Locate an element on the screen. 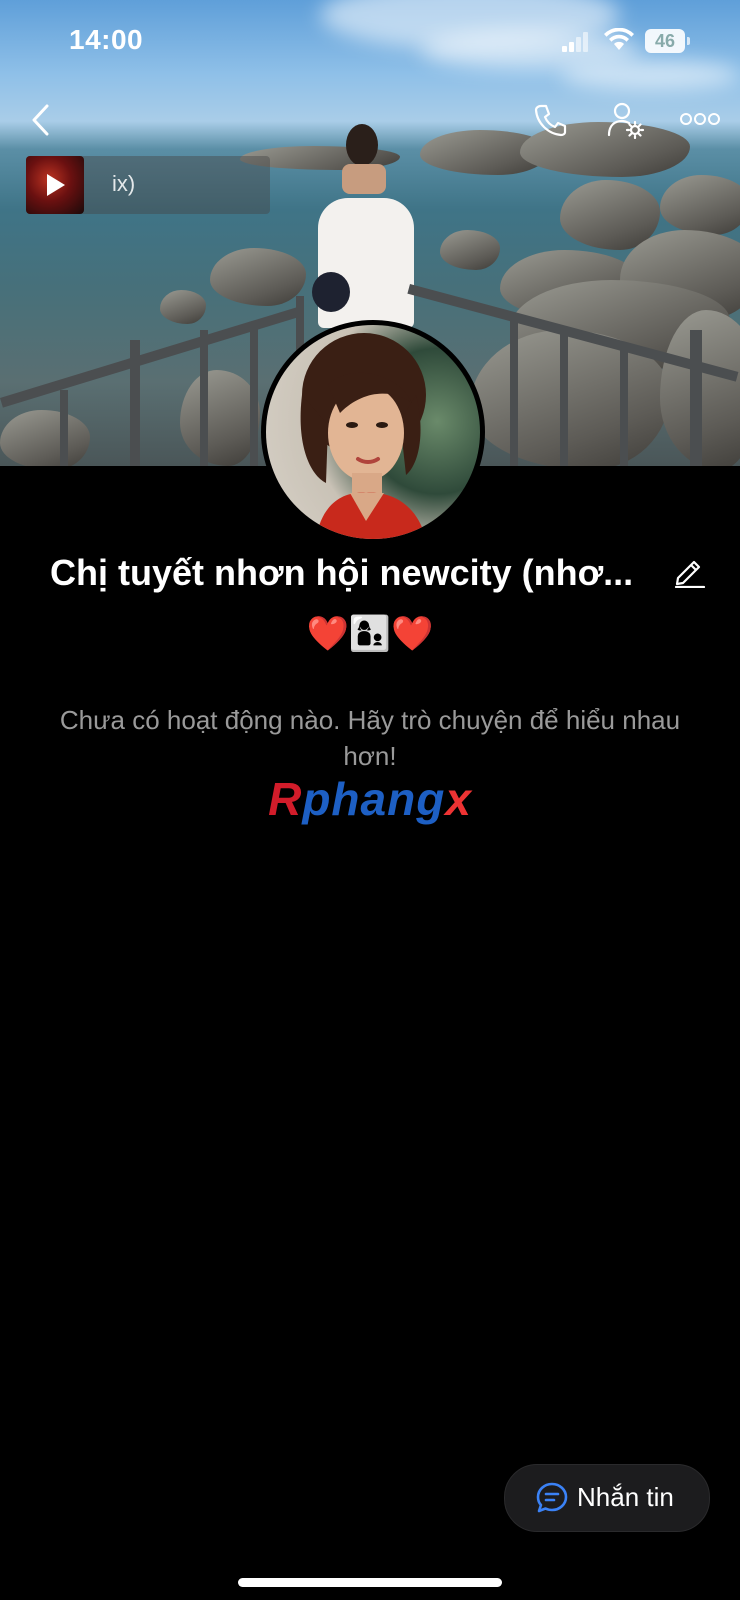  back-button is located at coordinates (40, 120).